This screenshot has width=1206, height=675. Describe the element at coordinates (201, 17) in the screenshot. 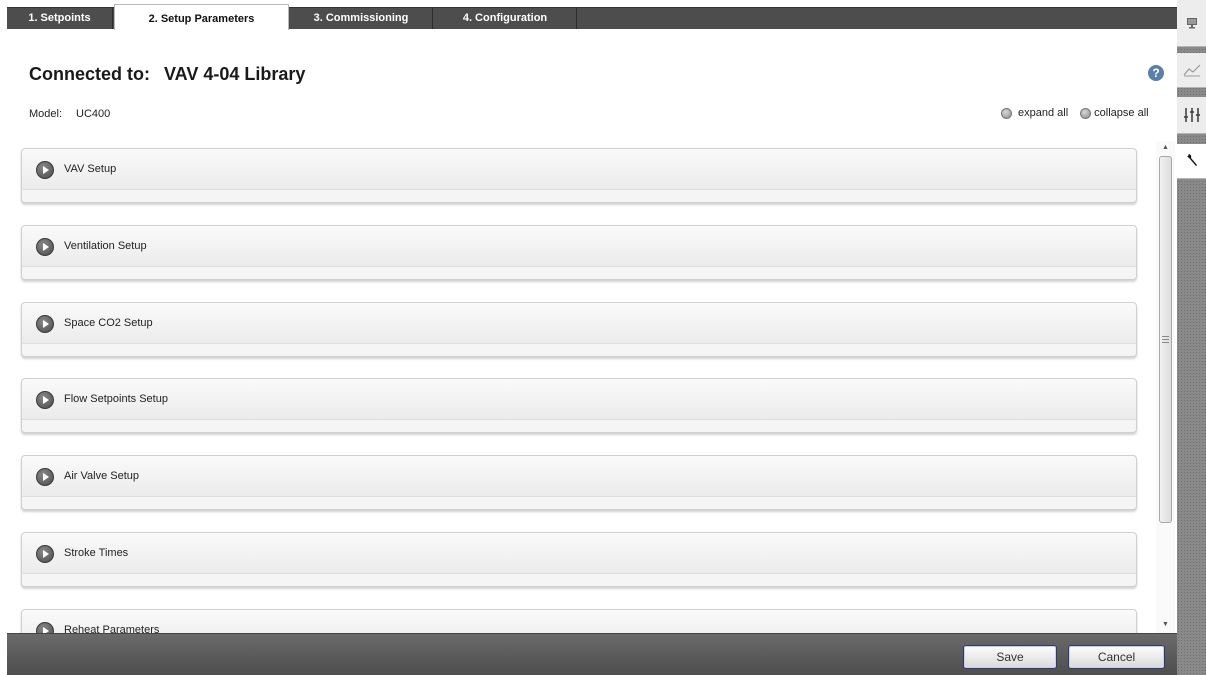

I see `tab-setup-parameters: 2. Setup Parameters` at that location.